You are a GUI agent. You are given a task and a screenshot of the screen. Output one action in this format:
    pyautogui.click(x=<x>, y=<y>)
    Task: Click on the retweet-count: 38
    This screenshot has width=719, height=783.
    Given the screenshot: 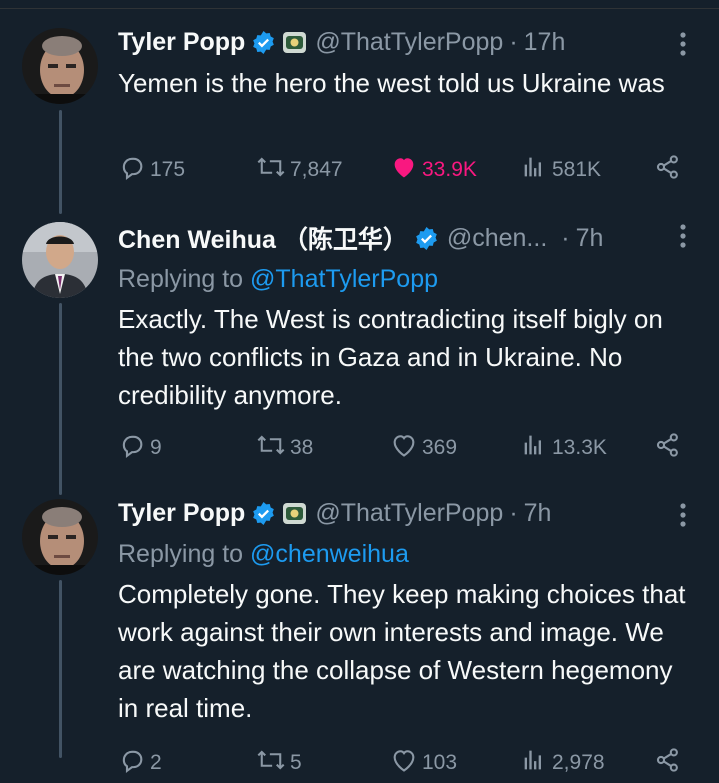 What is the action you would take?
    pyautogui.click(x=302, y=447)
    